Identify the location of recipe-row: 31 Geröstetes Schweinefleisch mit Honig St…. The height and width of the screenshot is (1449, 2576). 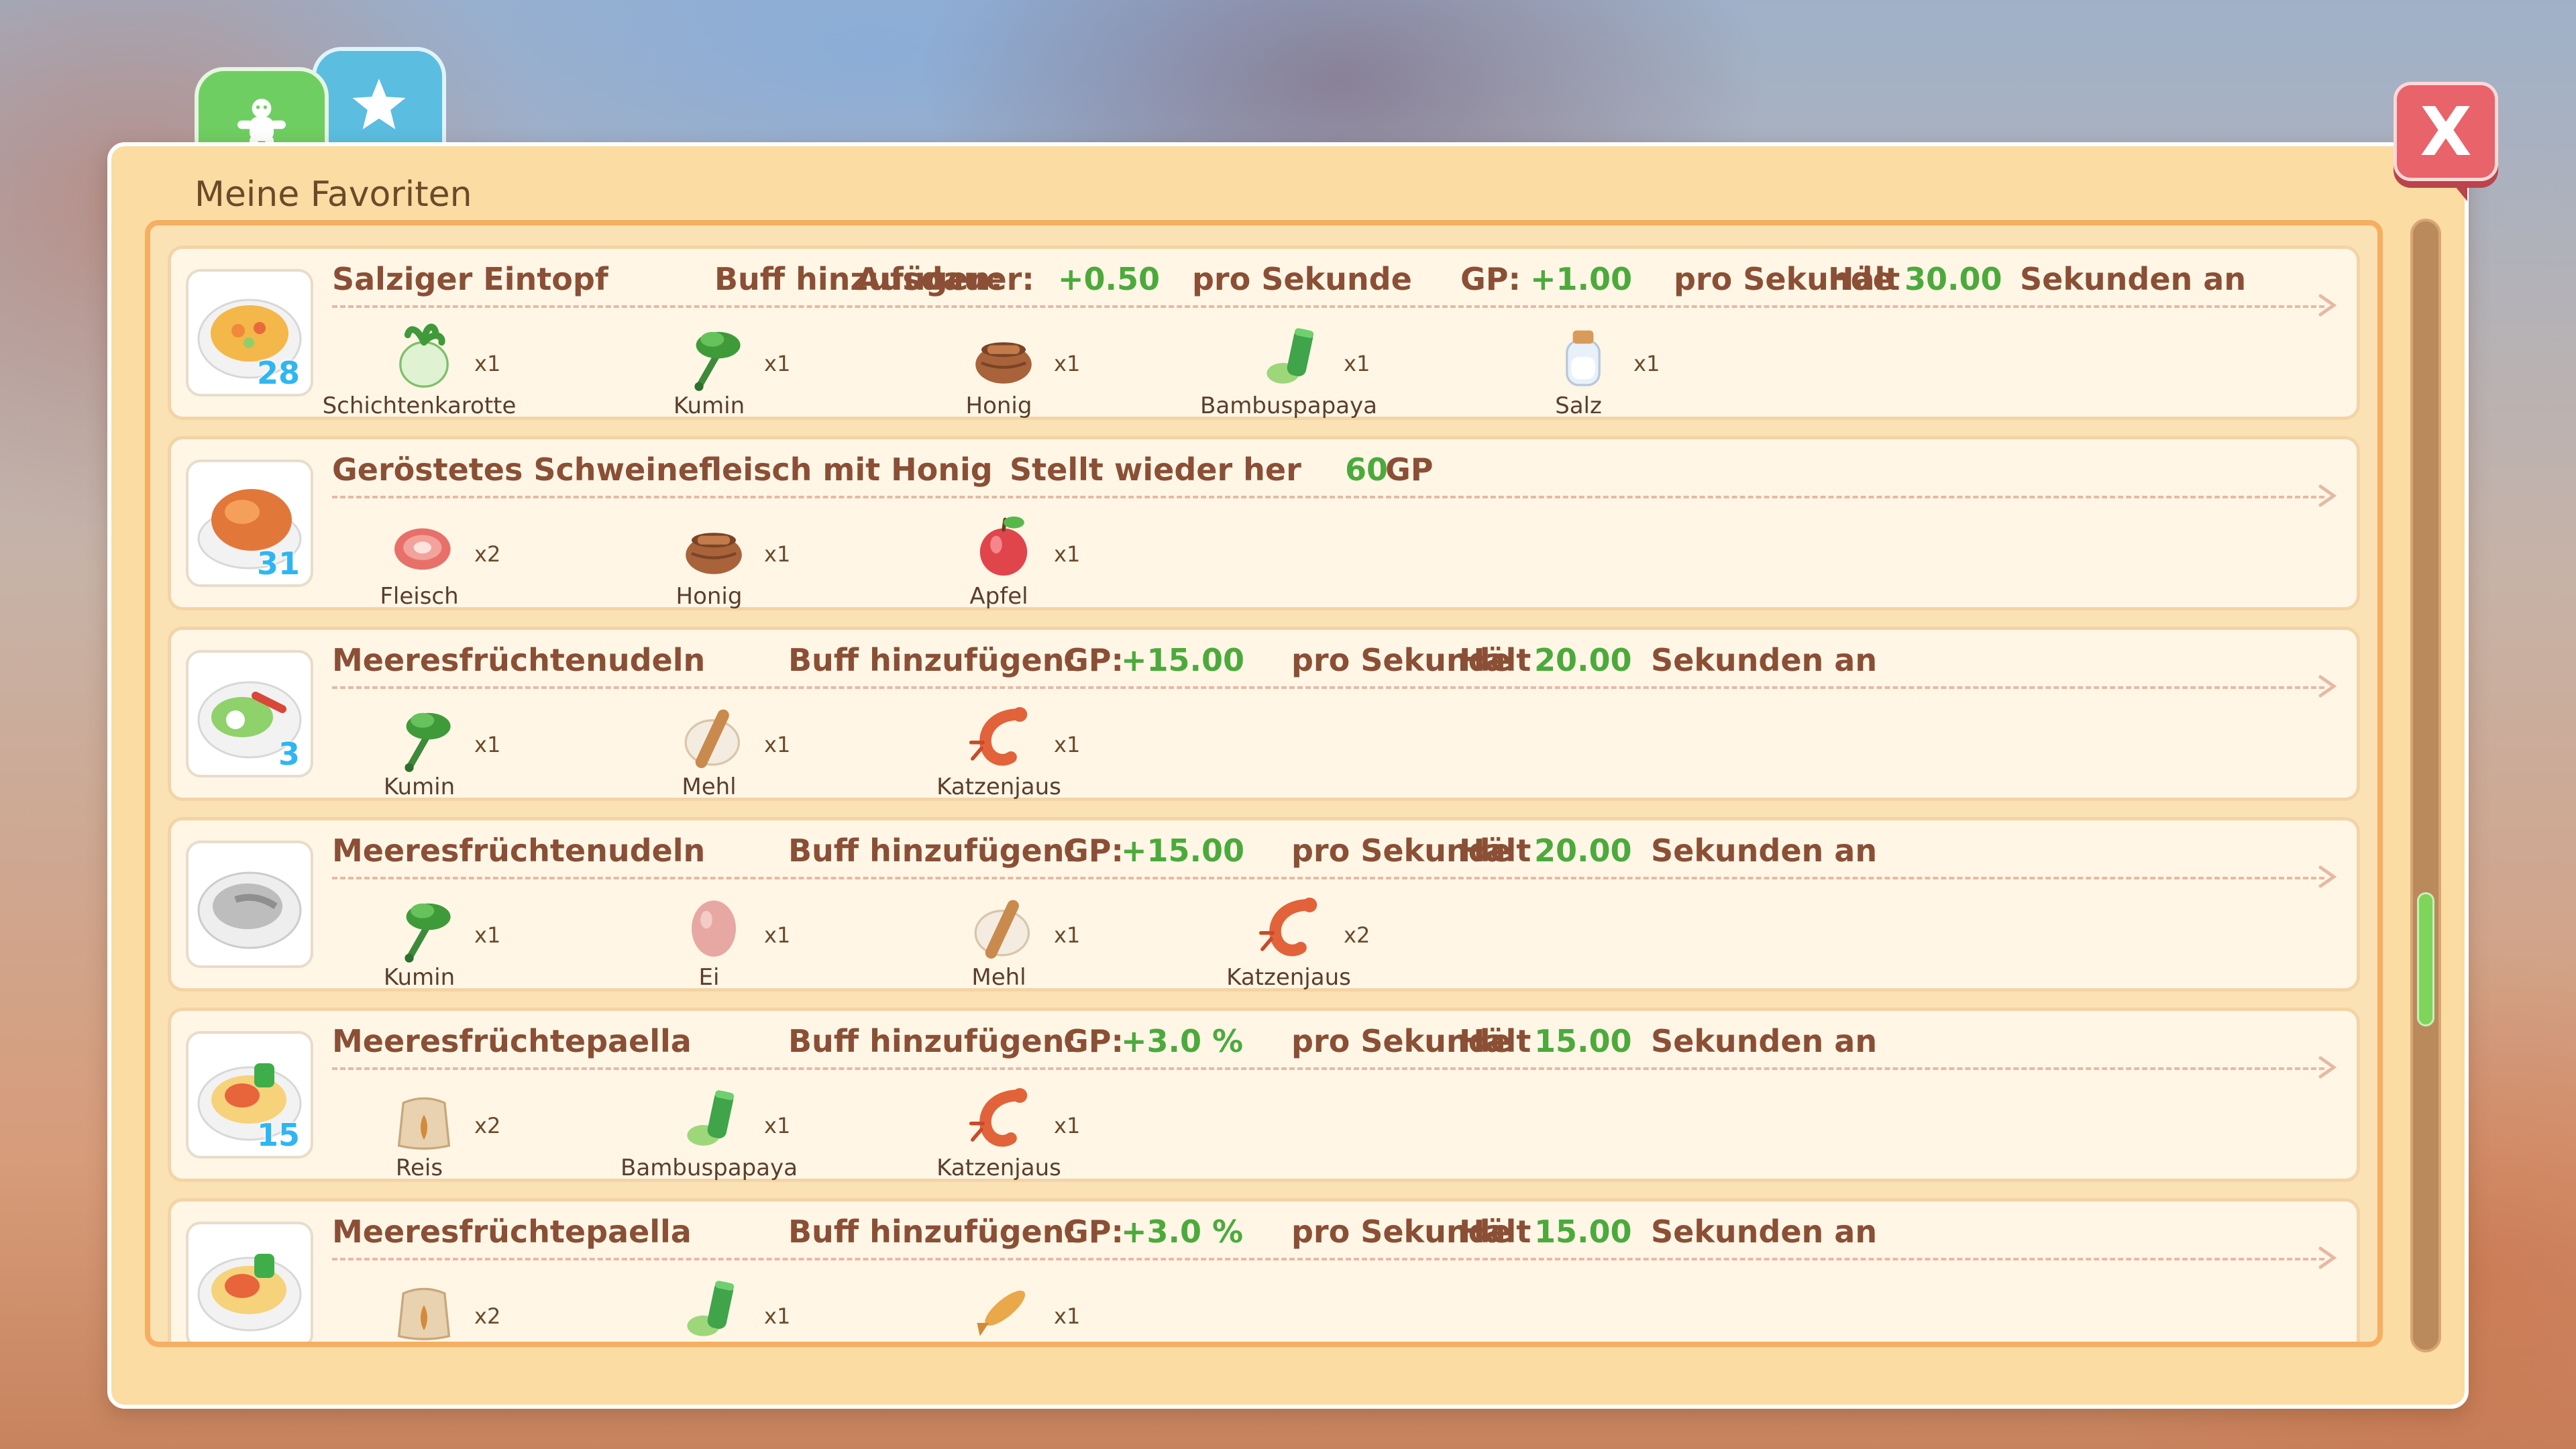
(1264, 523).